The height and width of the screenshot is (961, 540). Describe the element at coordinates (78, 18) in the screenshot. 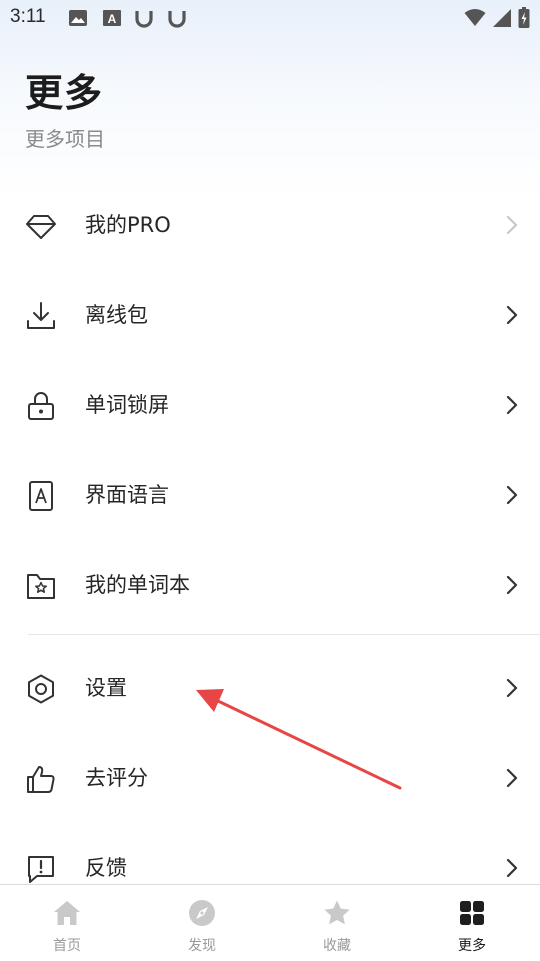

I see `image-icon` at that location.